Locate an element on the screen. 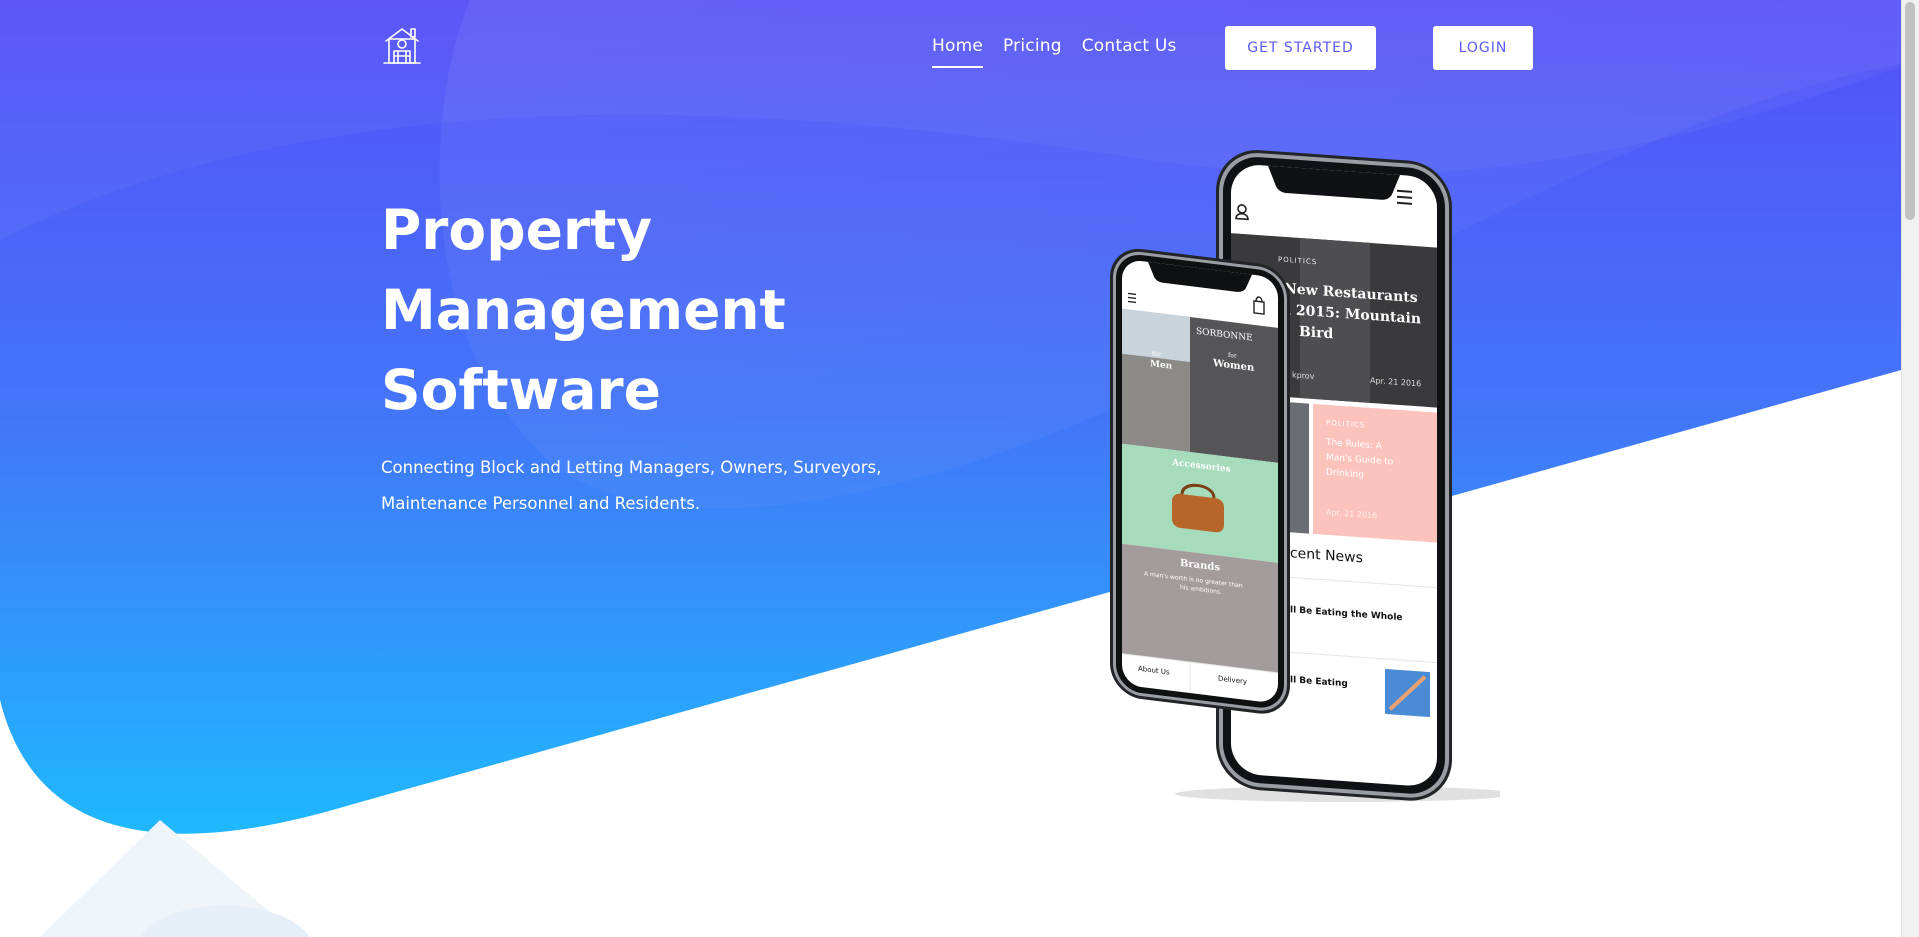 The image size is (1919, 937). main-nav: Home Pricing Contact Us is located at coordinates (1054, 52).